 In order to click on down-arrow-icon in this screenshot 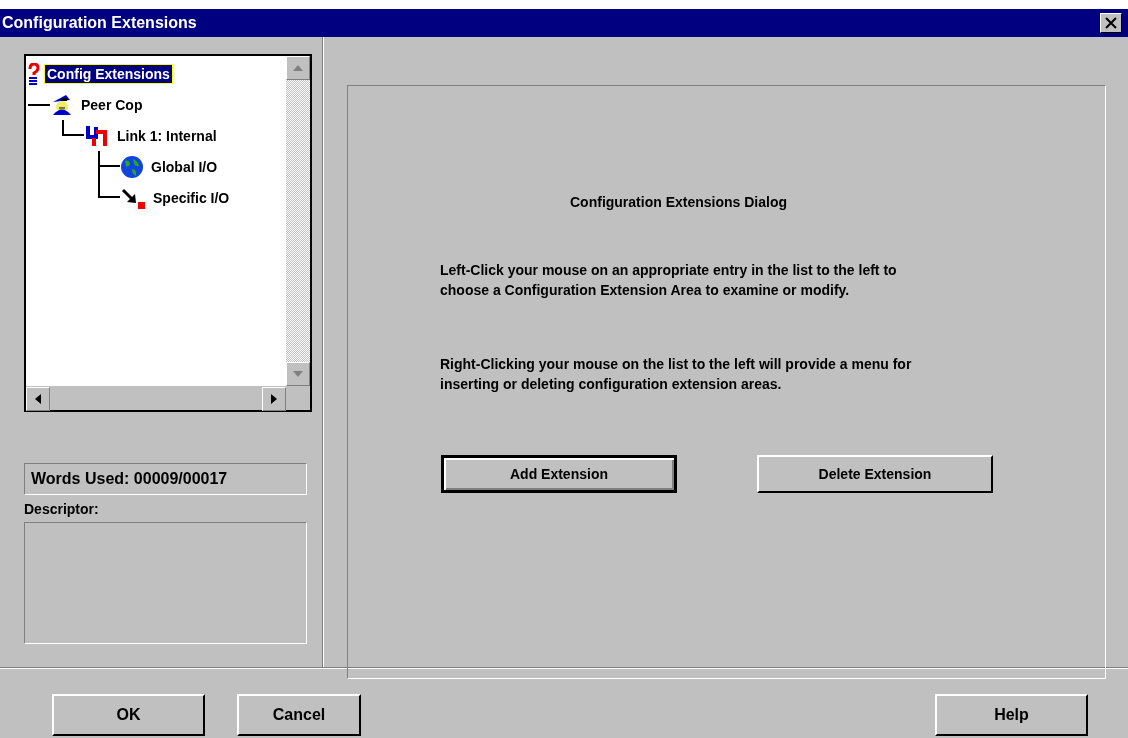, I will do `click(298, 374)`.